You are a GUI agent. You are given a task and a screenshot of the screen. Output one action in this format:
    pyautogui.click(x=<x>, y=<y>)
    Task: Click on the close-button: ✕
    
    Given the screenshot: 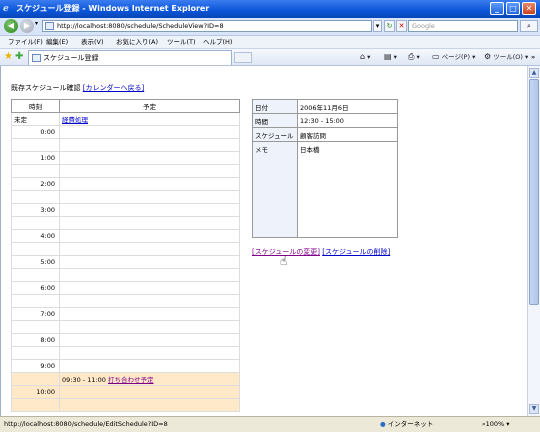 What is the action you would take?
    pyautogui.click(x=529, y=8)
    